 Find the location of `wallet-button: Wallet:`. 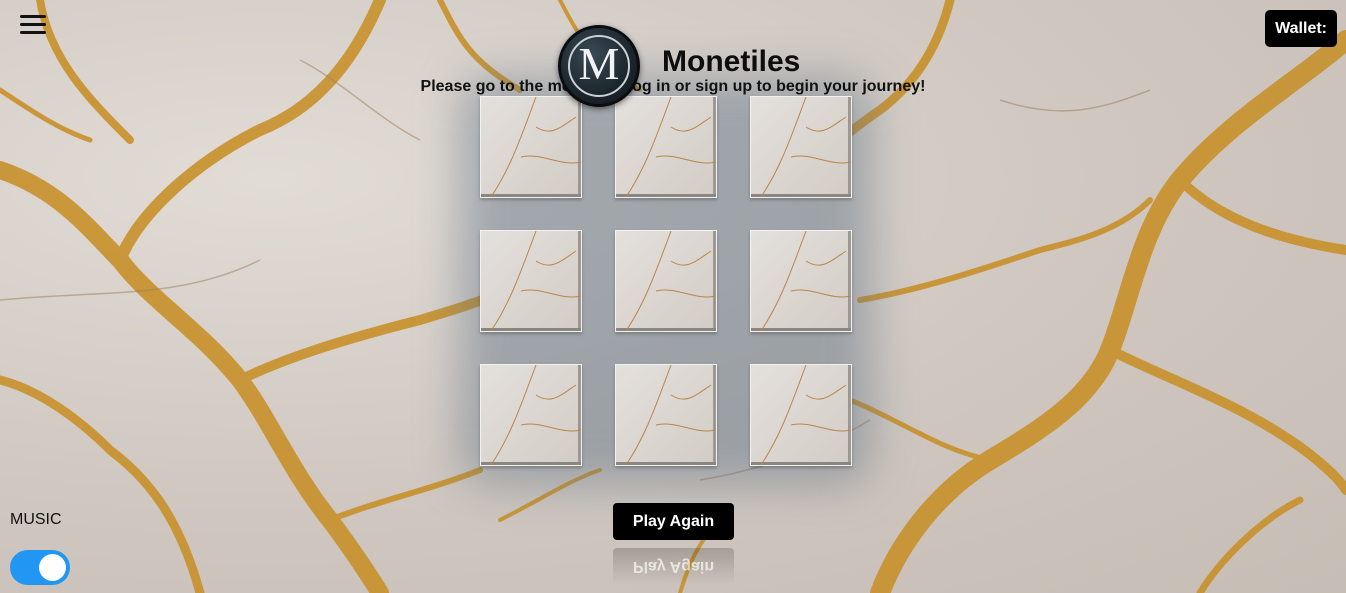

wallet-button: Wallet: is located at coordinates (1301, 28).